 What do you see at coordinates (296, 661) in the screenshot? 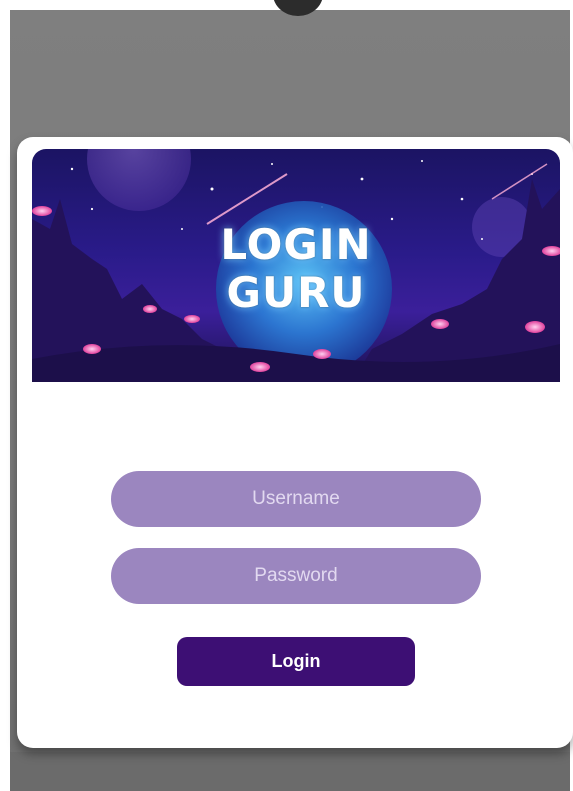
I see `login-button: Login` at bounding box center [296, 661].